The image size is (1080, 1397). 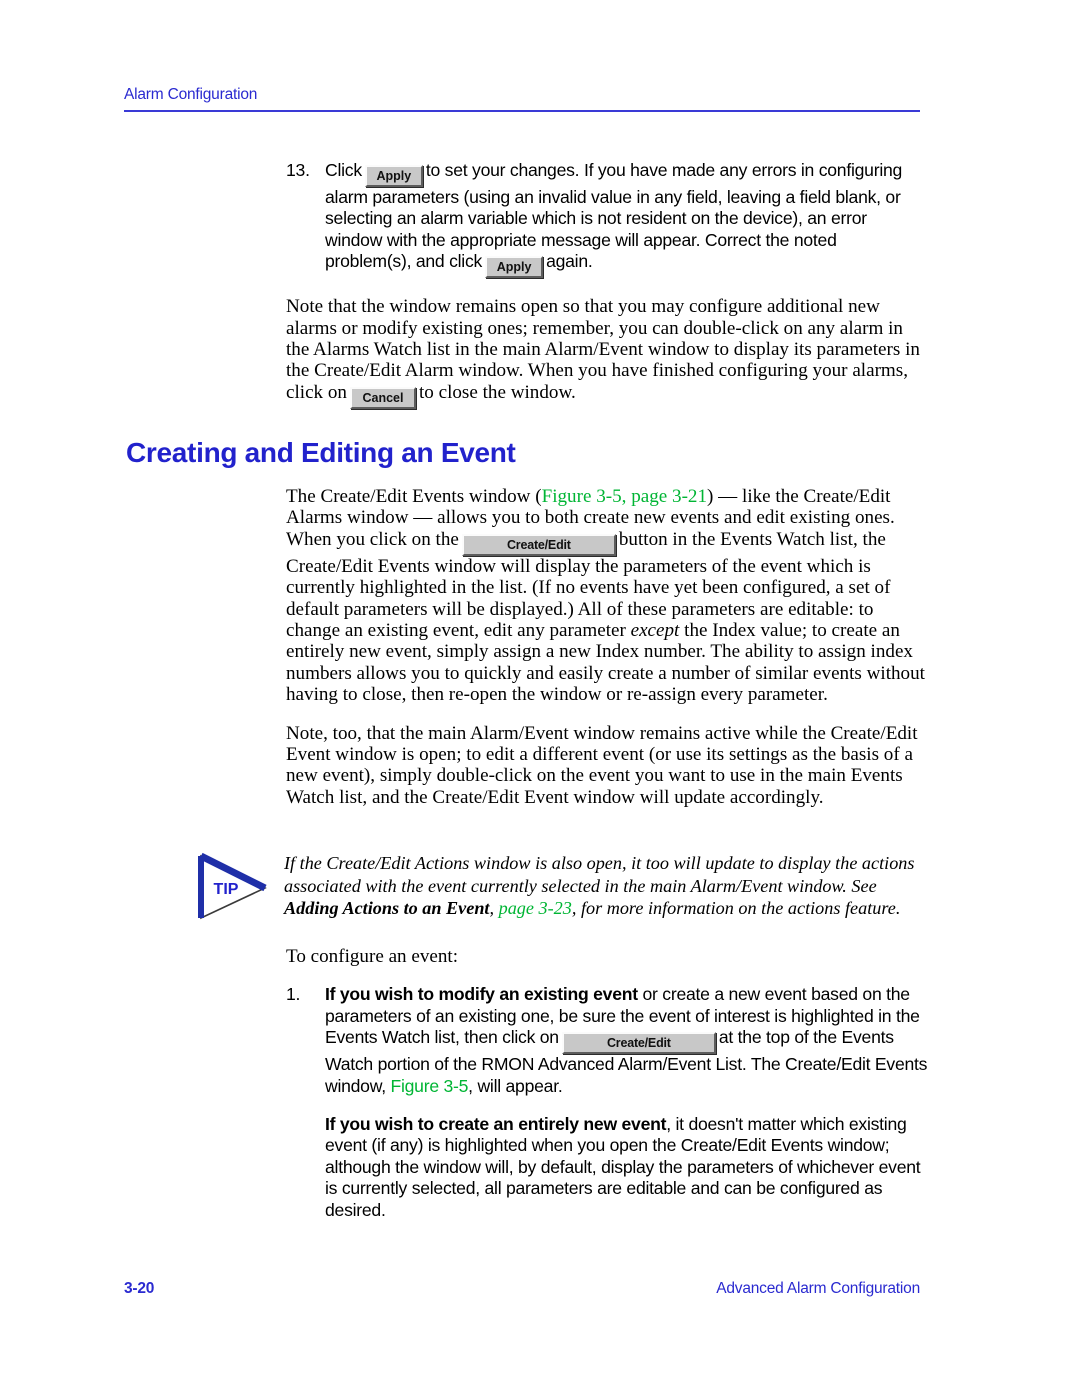 What do you see at coordinates (582, 496) in the screenshot?
I see `xref-figure-3-5: Figure 3-5` at bounding box center [582, 496].